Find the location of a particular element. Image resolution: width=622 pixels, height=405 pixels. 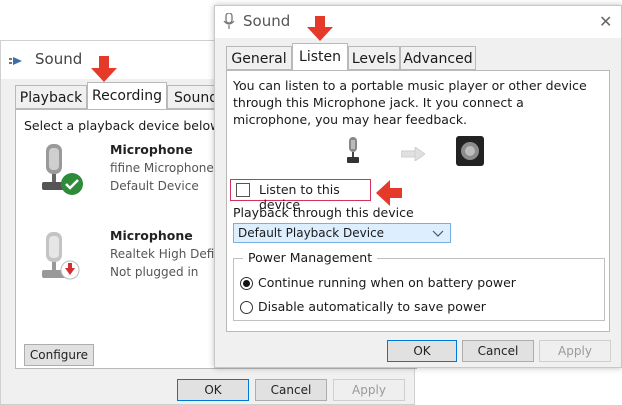

tab-sounds: Sound is located at coordinates (193, 97).